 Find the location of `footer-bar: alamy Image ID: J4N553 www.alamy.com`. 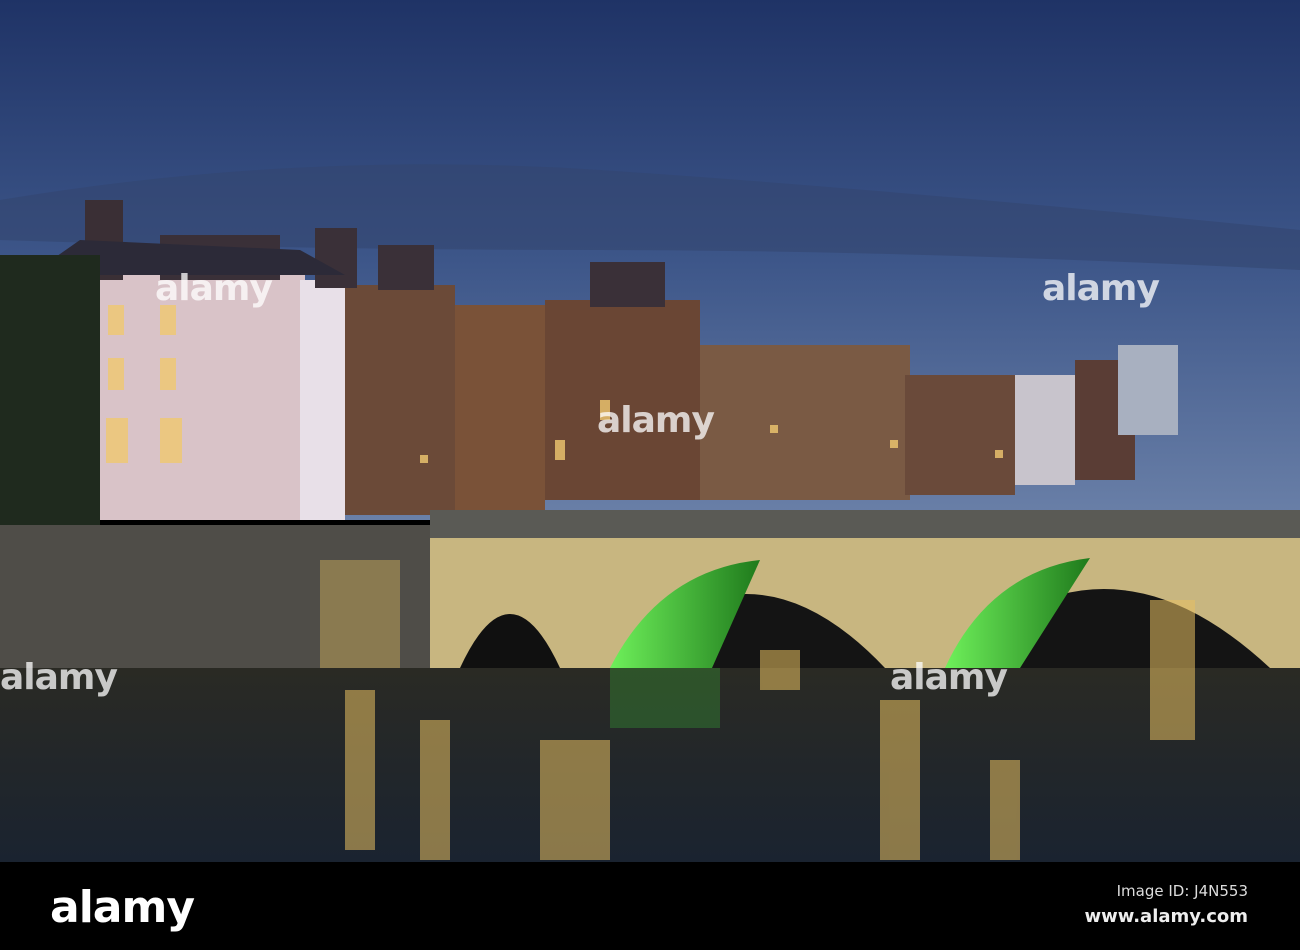

footer-bar: alamy Image ID: J4N553 www.alamy.com is located at coordinates (650, 906).